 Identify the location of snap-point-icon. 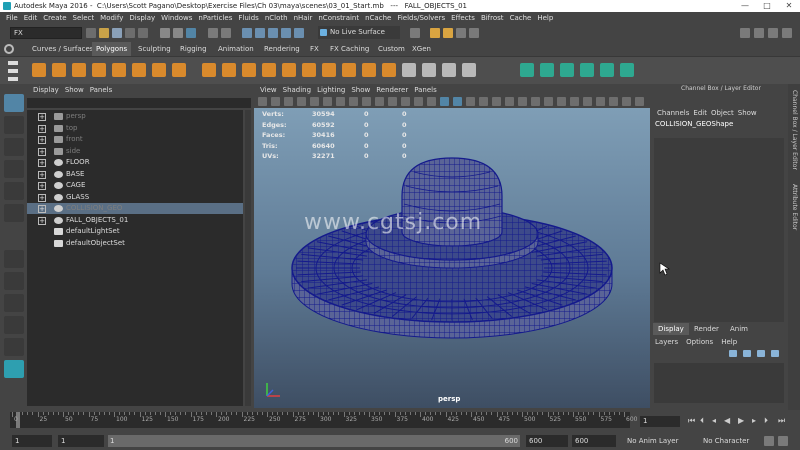
(273, 33).